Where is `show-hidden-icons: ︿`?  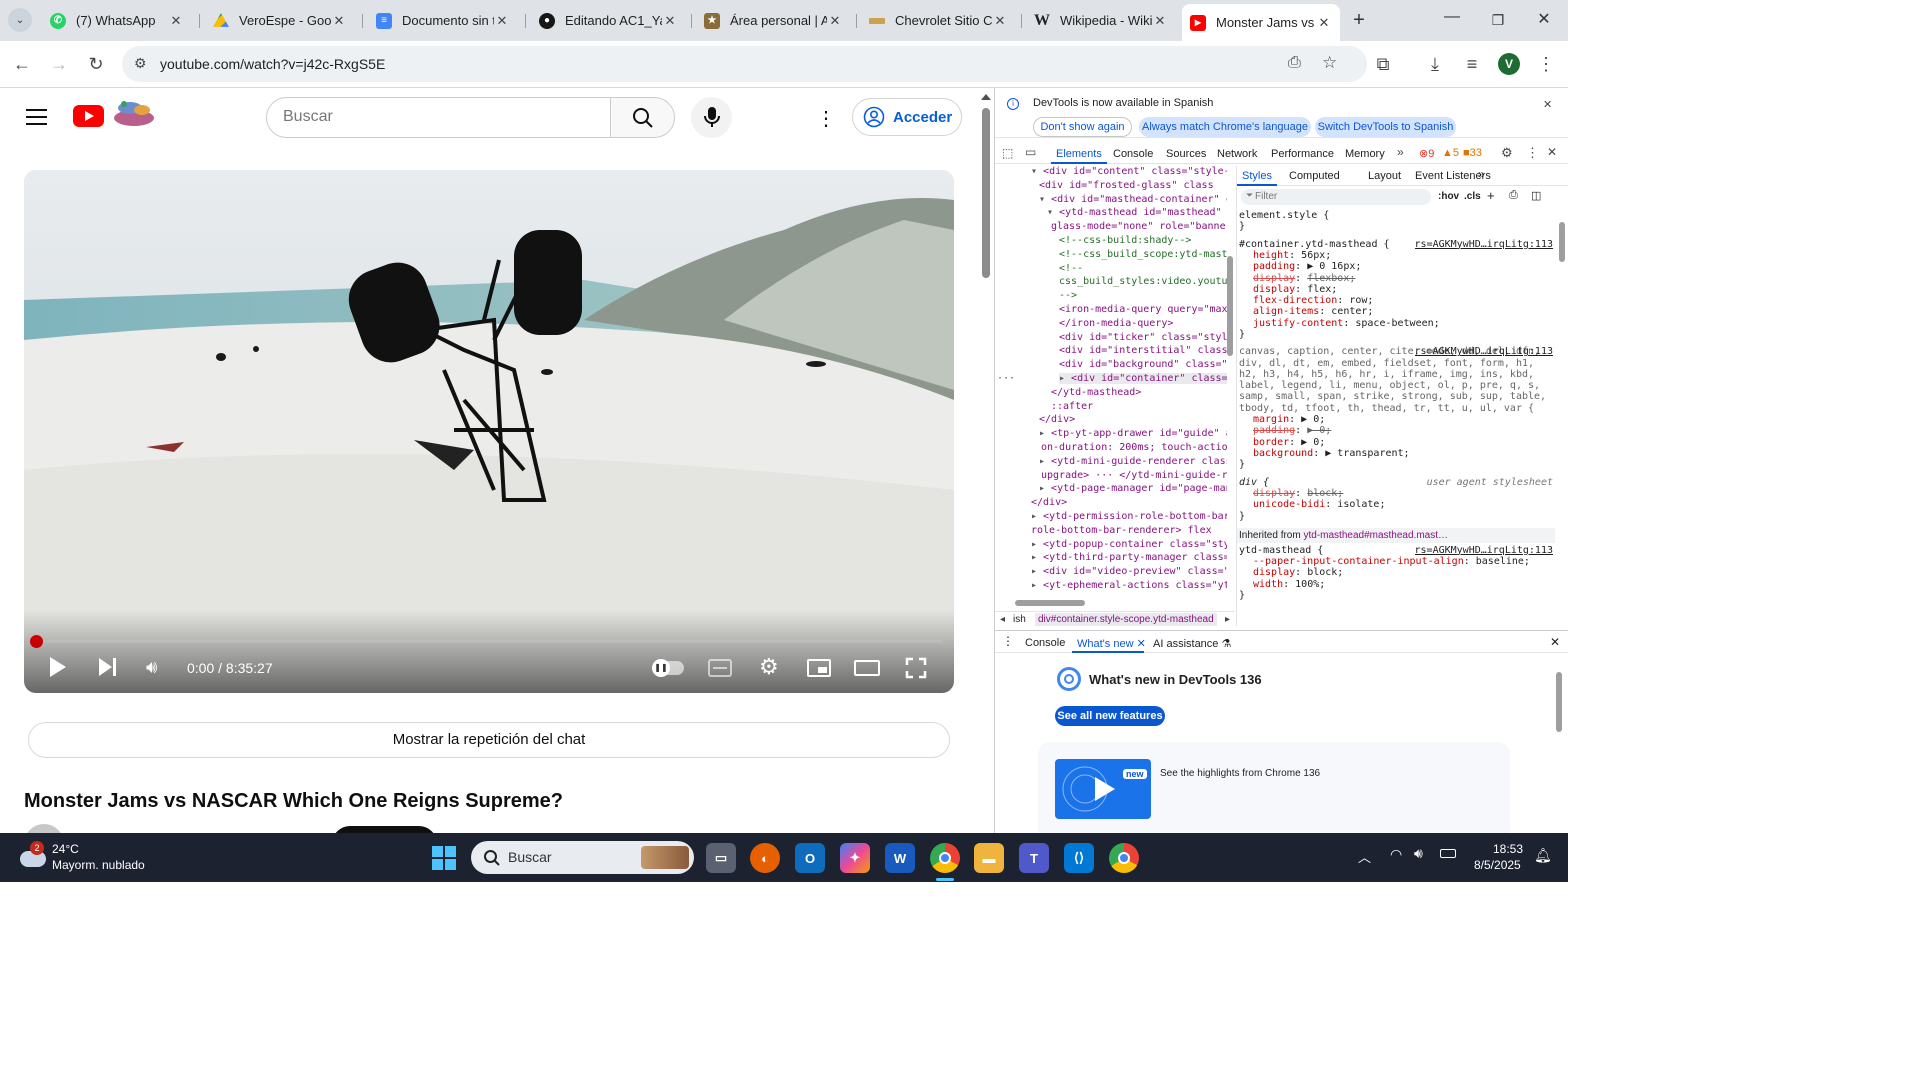 show-hidden-icons: ︿ is located at coordinates (1364, 856).